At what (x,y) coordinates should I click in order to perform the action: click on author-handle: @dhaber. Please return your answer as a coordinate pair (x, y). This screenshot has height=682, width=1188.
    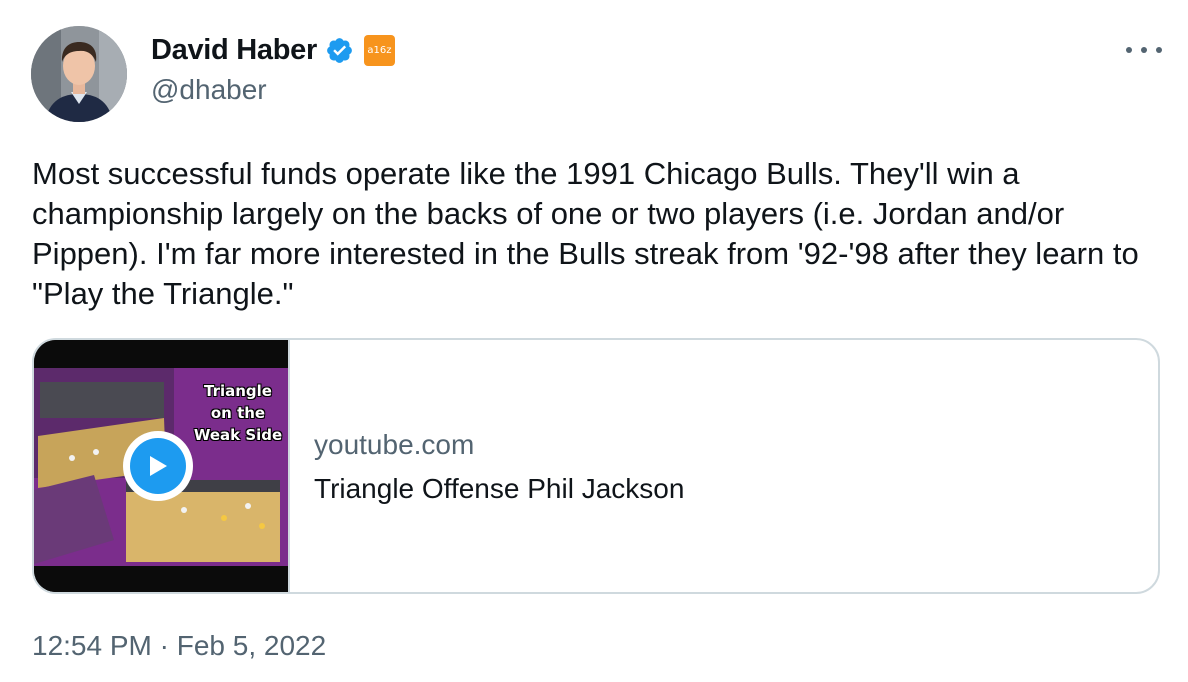
    Looking at the image, I should click on (209, 90).